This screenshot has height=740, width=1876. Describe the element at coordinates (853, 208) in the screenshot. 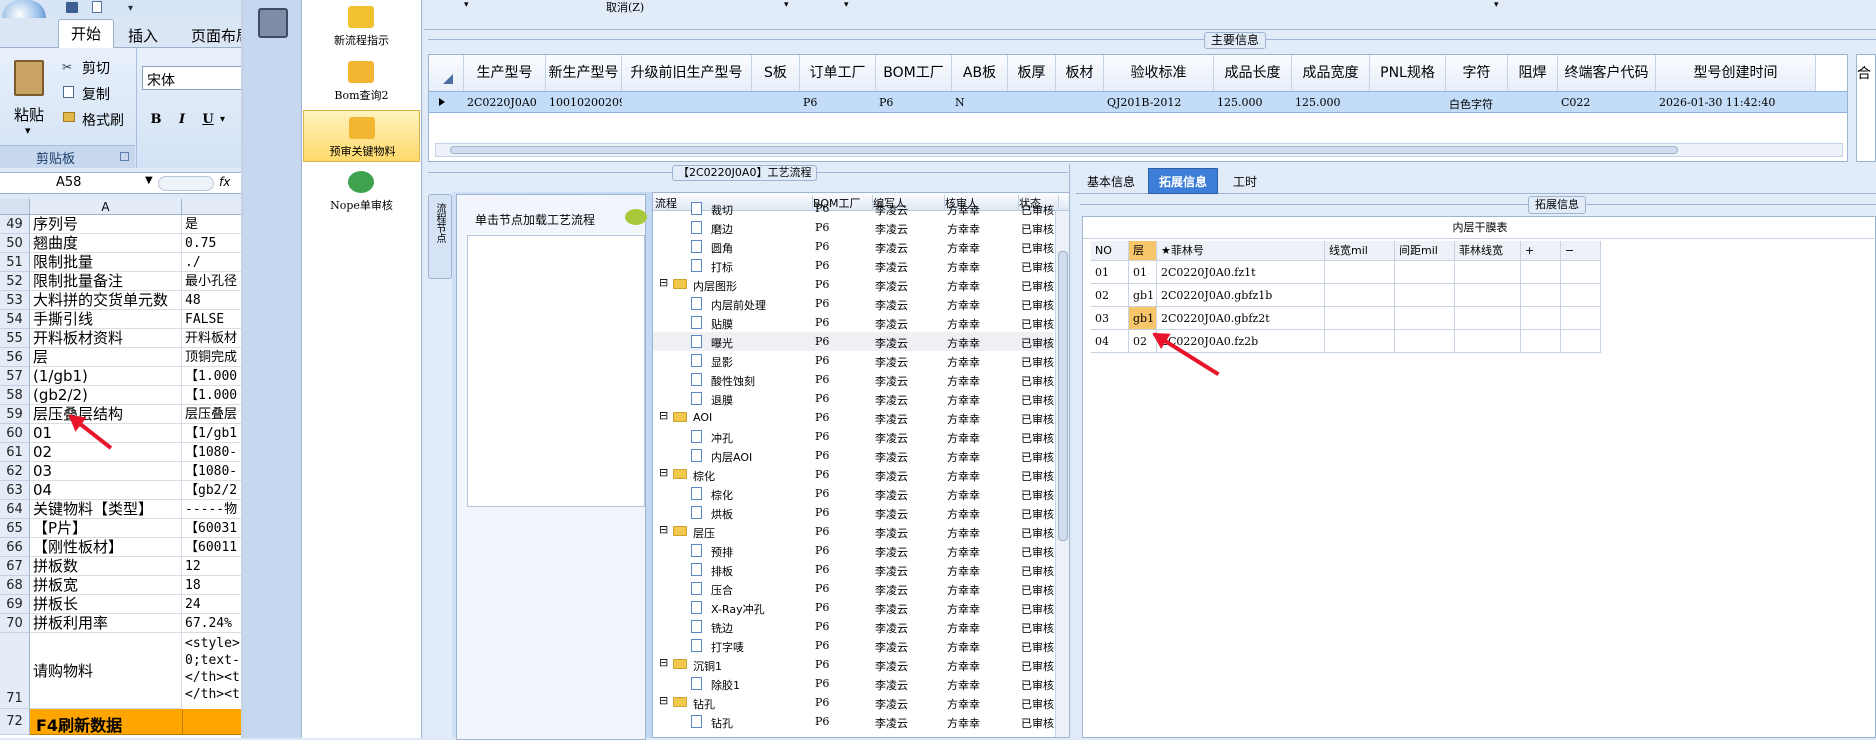

I see `tree-row: 裁切 P6 李凌云 方幸幸 已审核` at that location.